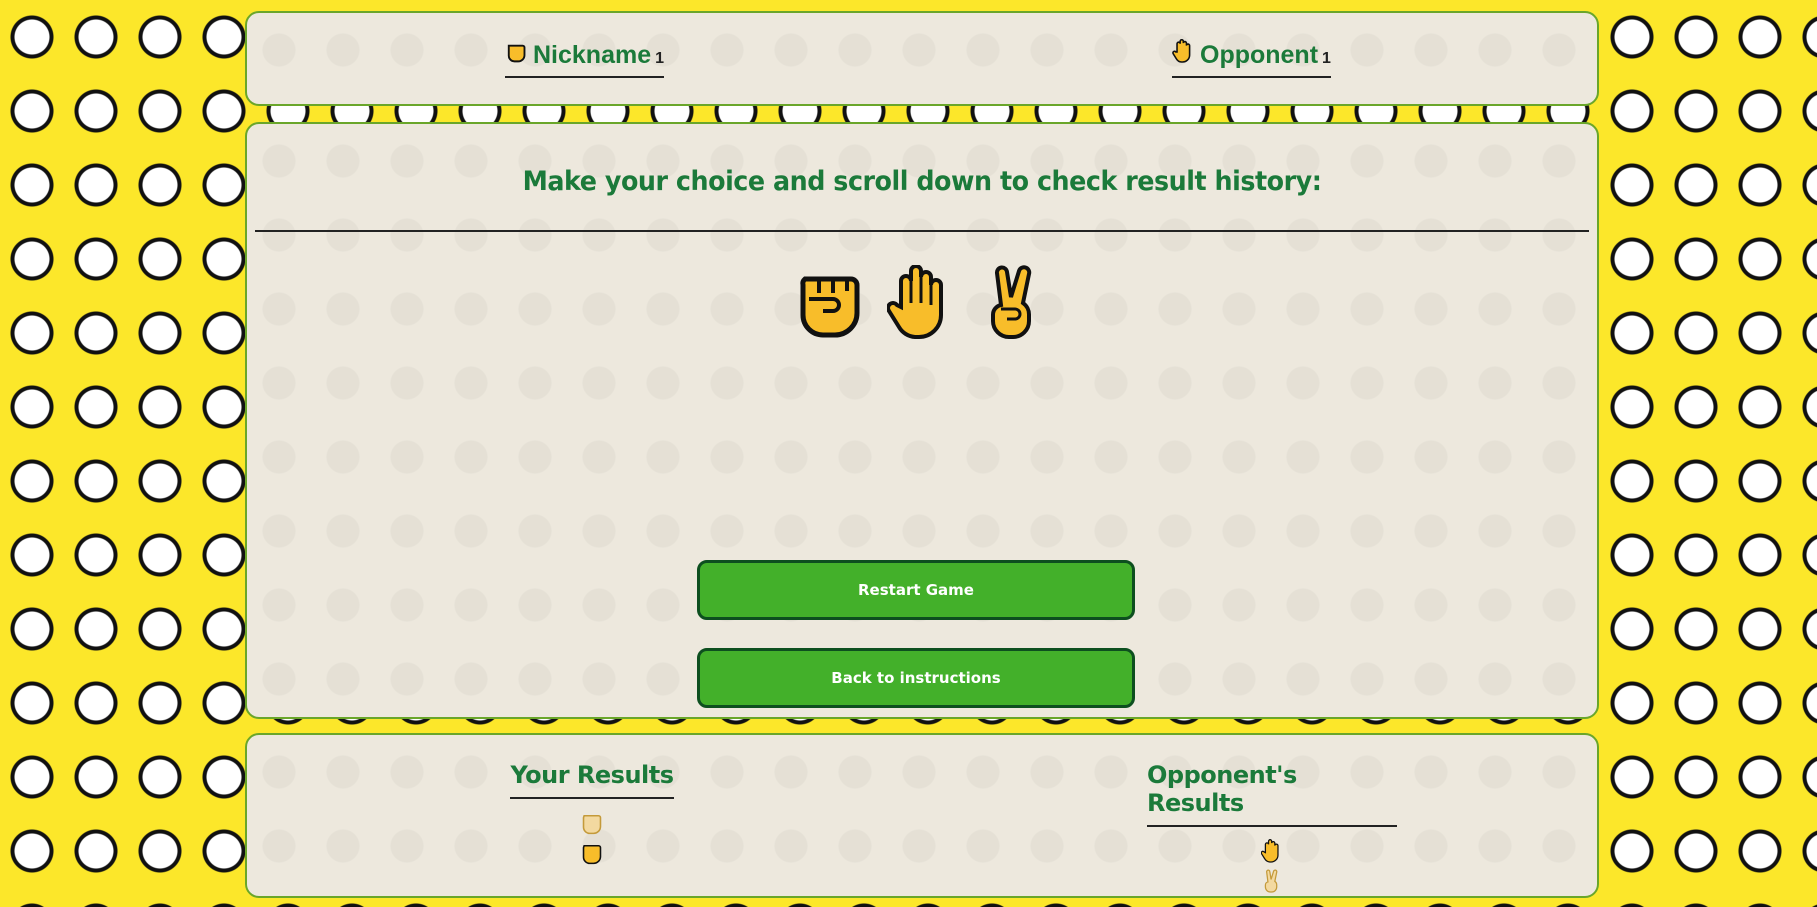  I want to click on opponent-results-column: Opponent's Results, so click(1272, 827).